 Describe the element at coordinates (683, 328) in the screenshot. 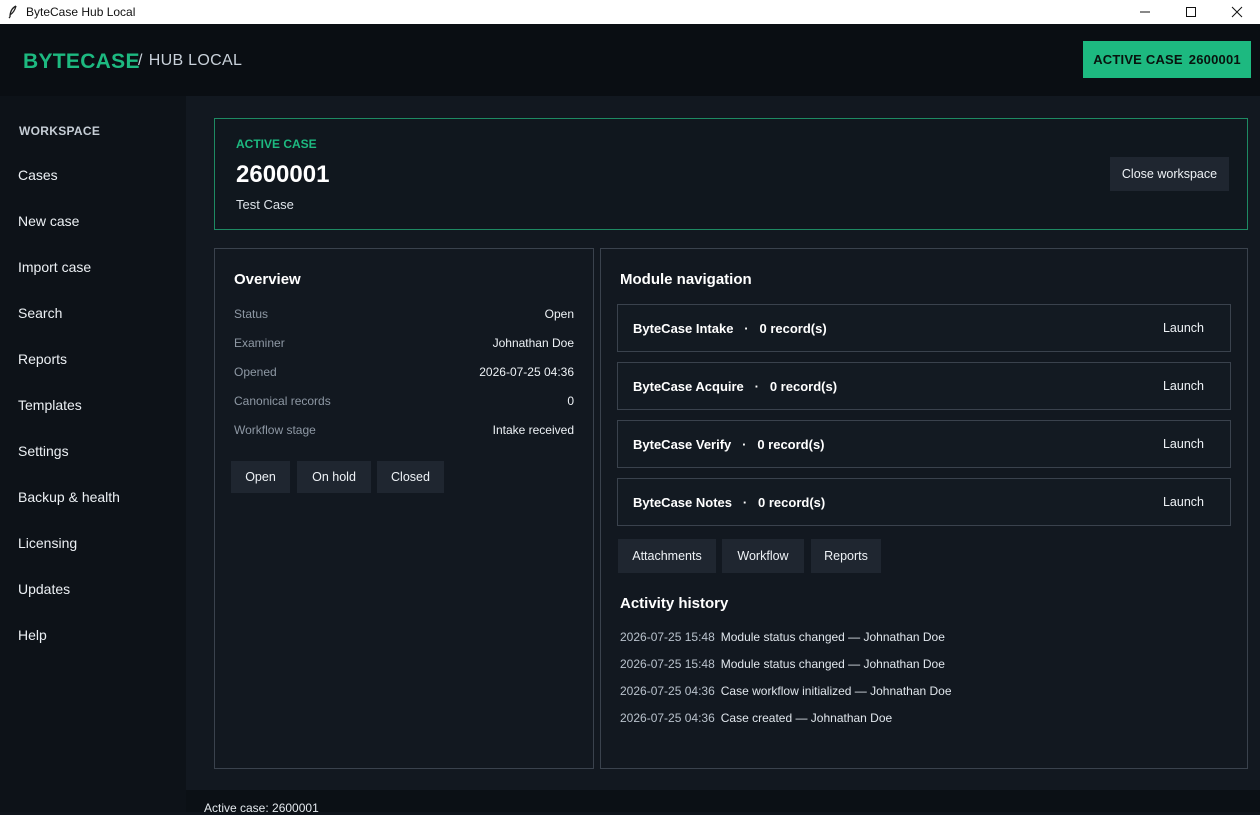

I see `module-name: ByteCase Intake` at that location.